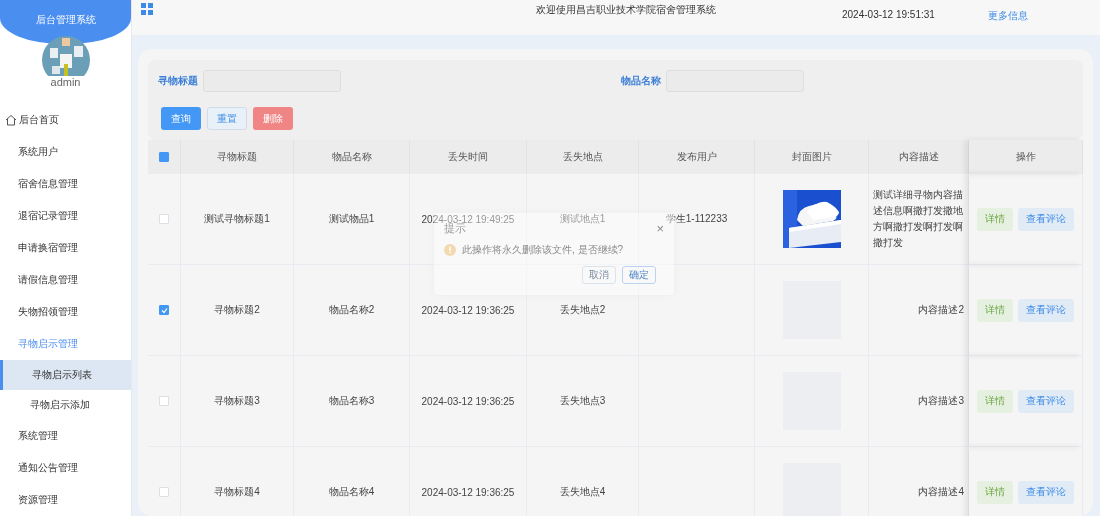 This screenshot has height=516, width=1100. I want to click on delete-button: 删除, so click(273, 118).